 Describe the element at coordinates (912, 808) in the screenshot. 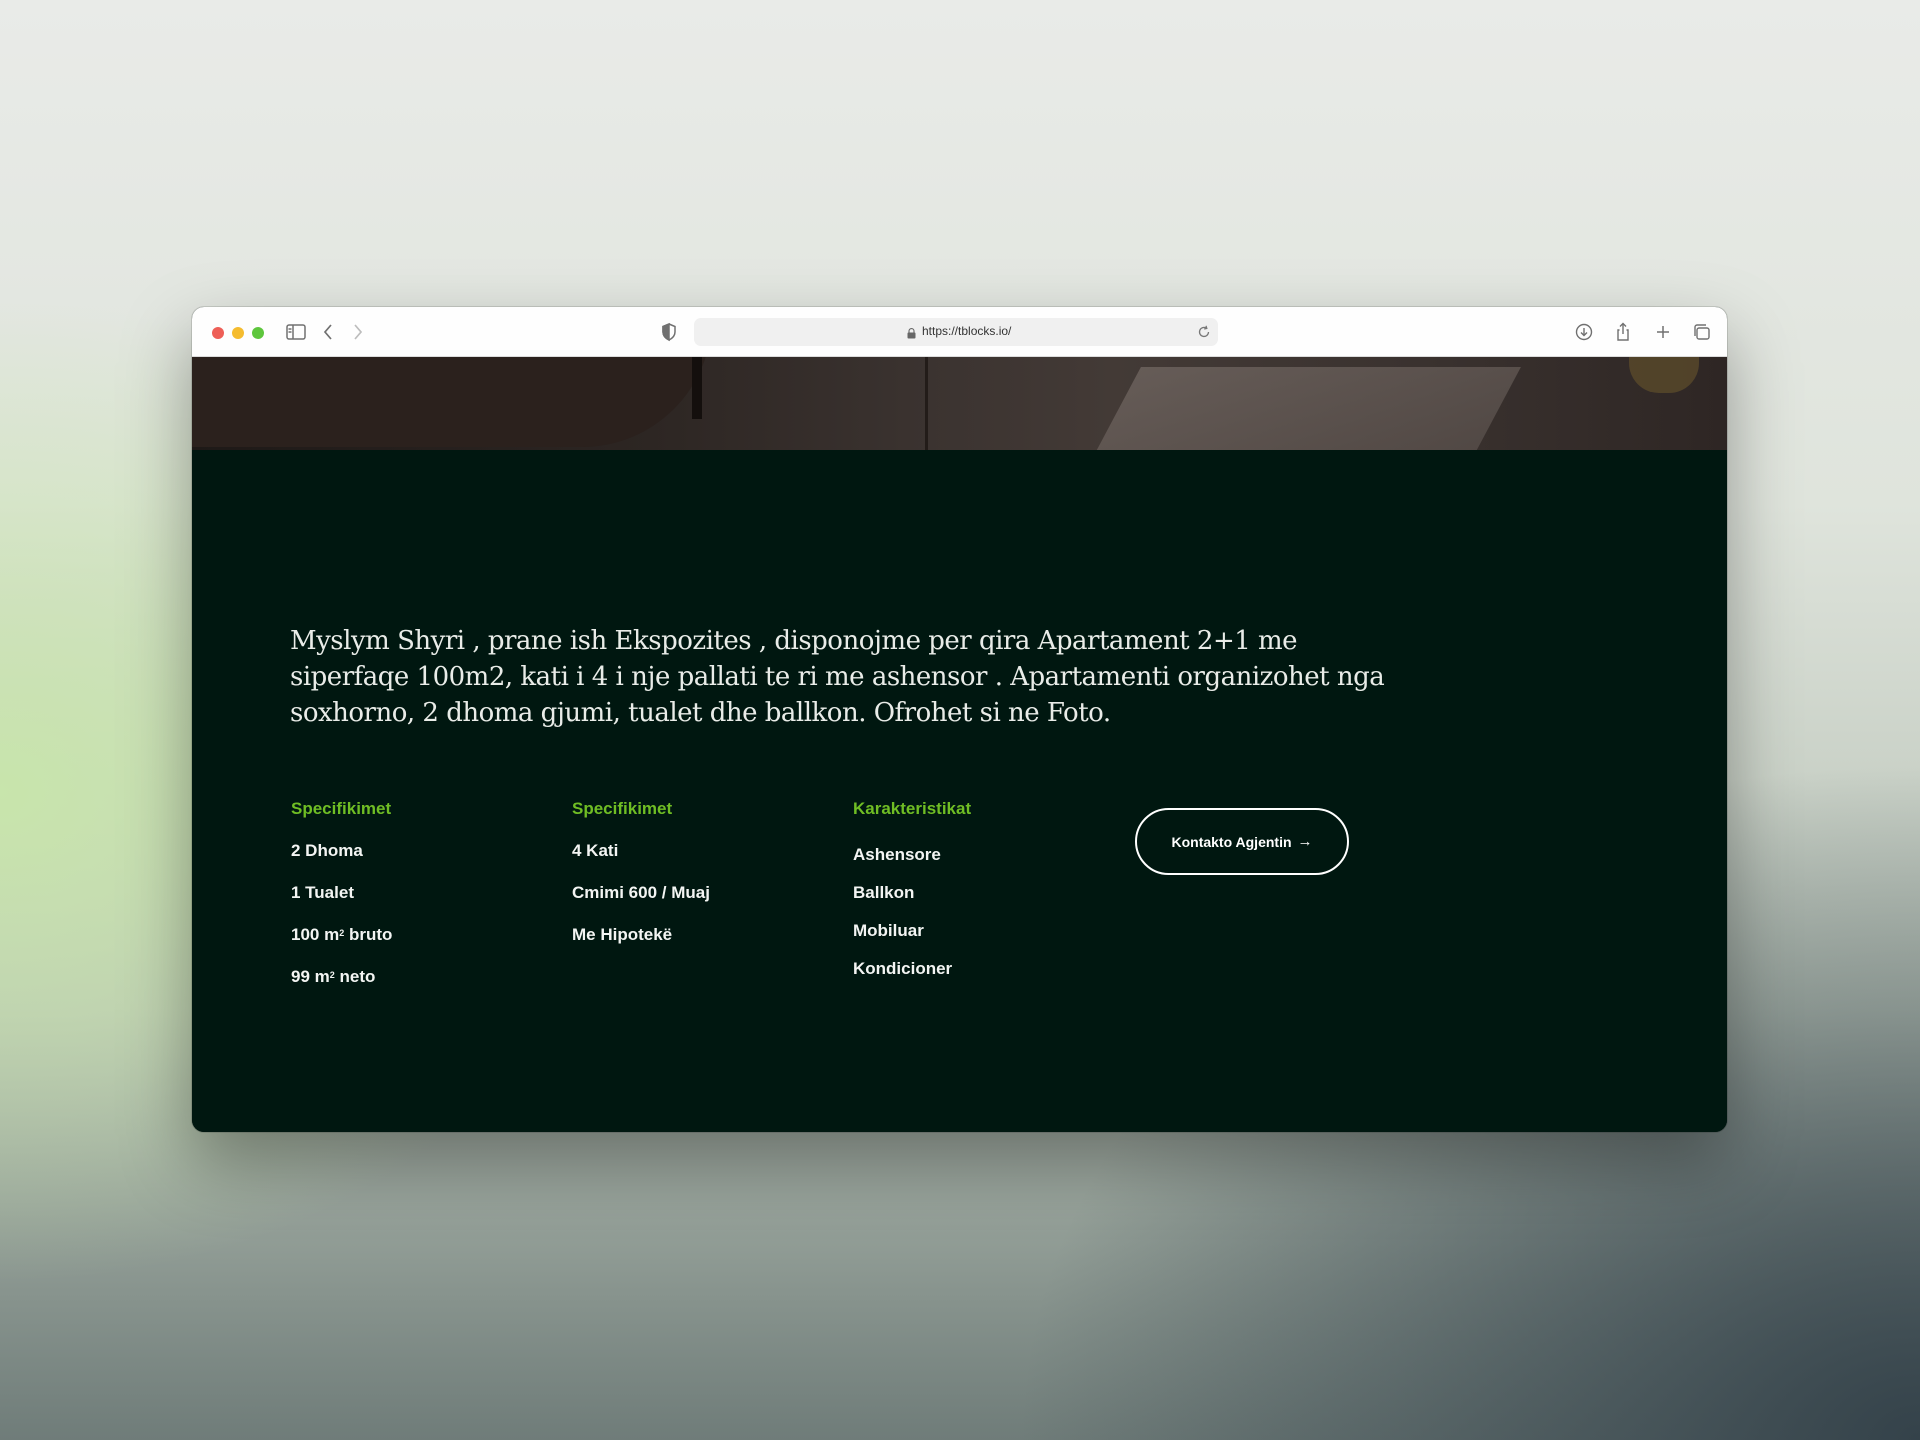

I see `column-heading: Karakteristikat` at that location.